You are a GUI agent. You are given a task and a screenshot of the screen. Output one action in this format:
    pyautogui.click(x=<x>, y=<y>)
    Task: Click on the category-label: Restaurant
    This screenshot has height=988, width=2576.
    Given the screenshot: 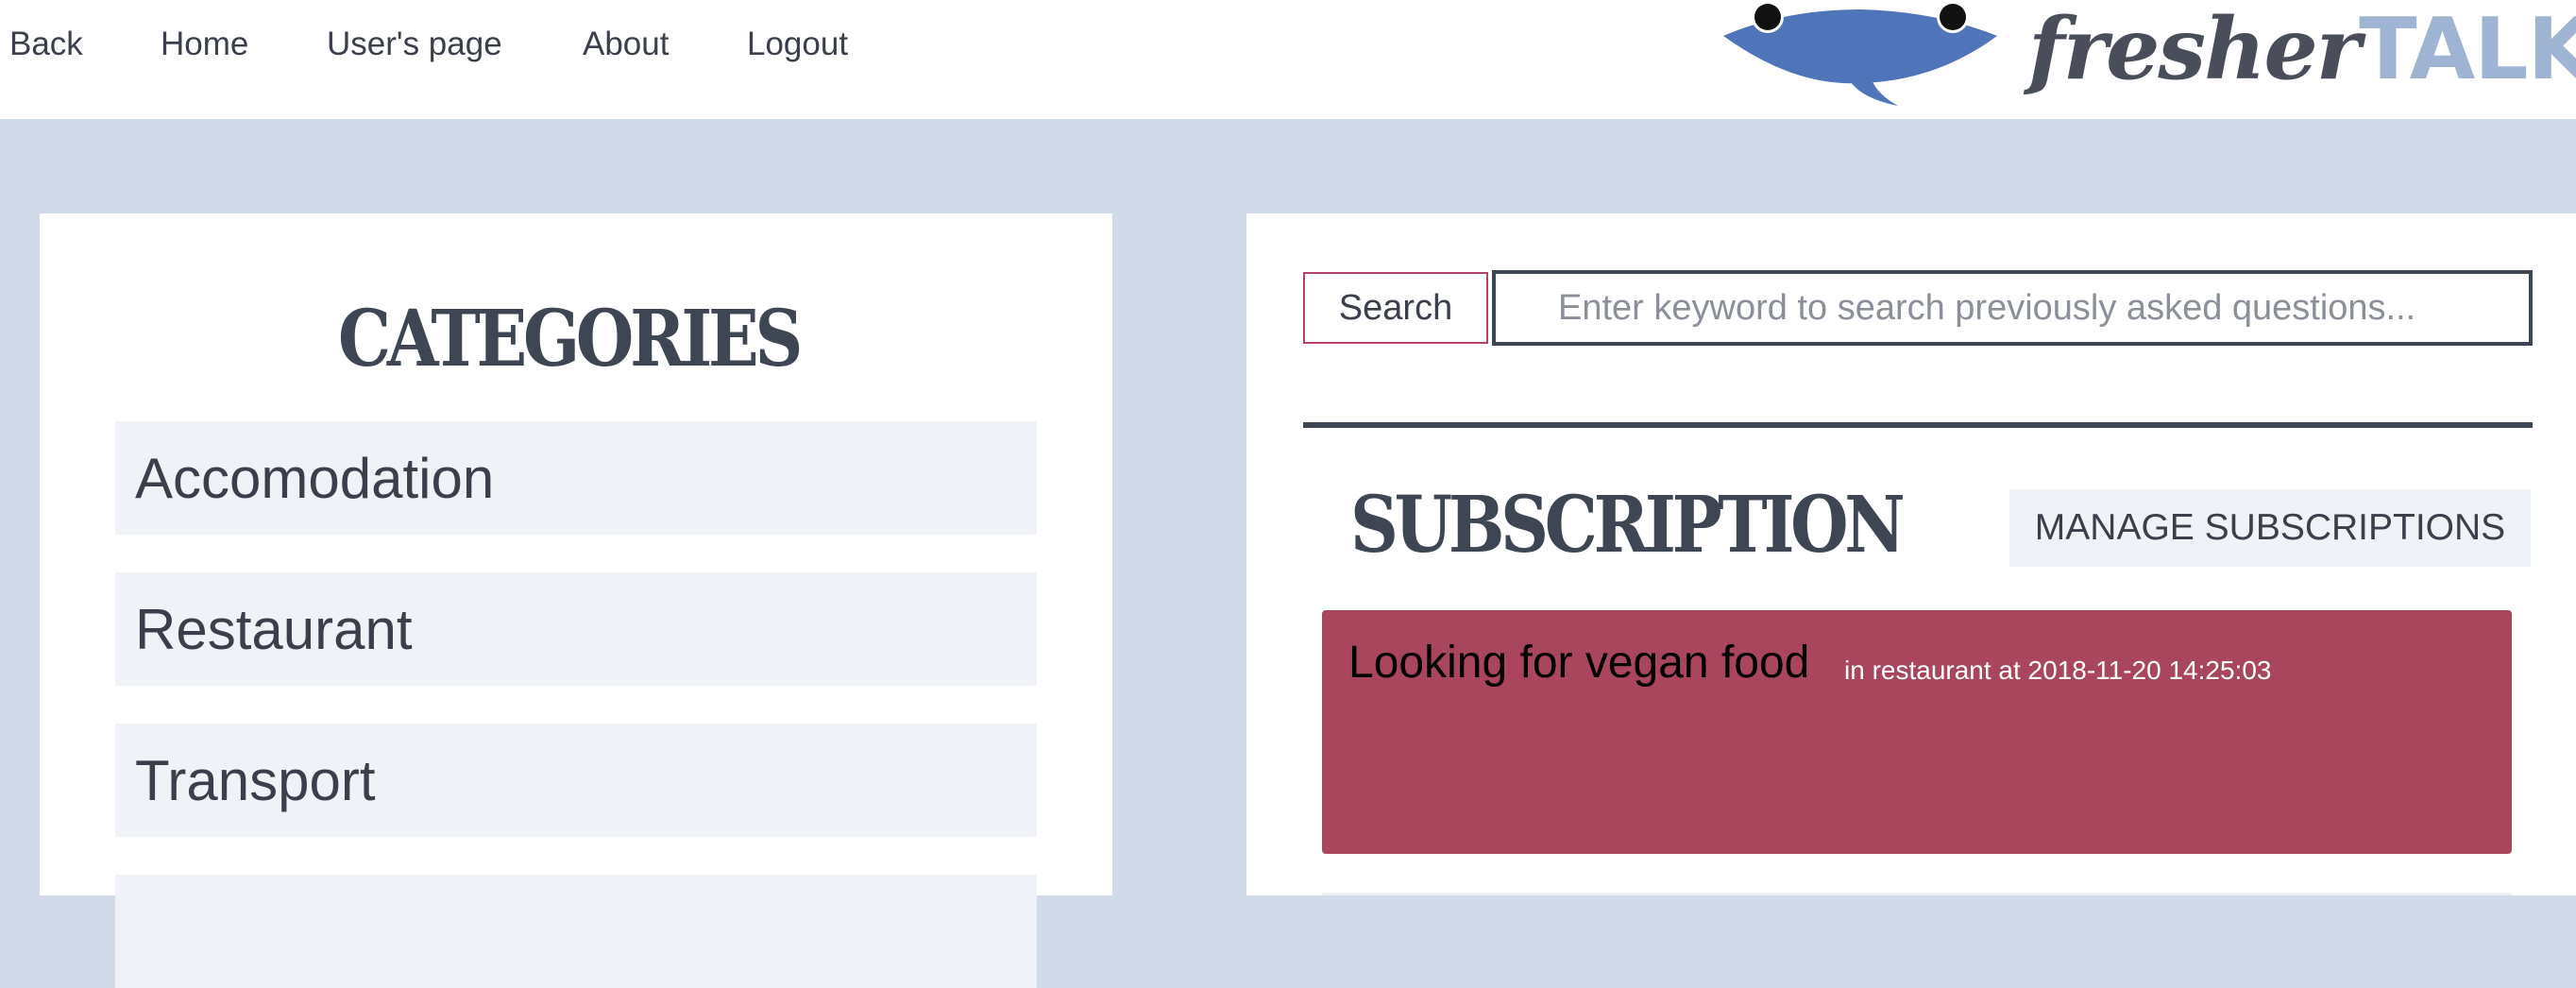 What is the action you would take?
    pyautogui.click(x=274, y=629)
    